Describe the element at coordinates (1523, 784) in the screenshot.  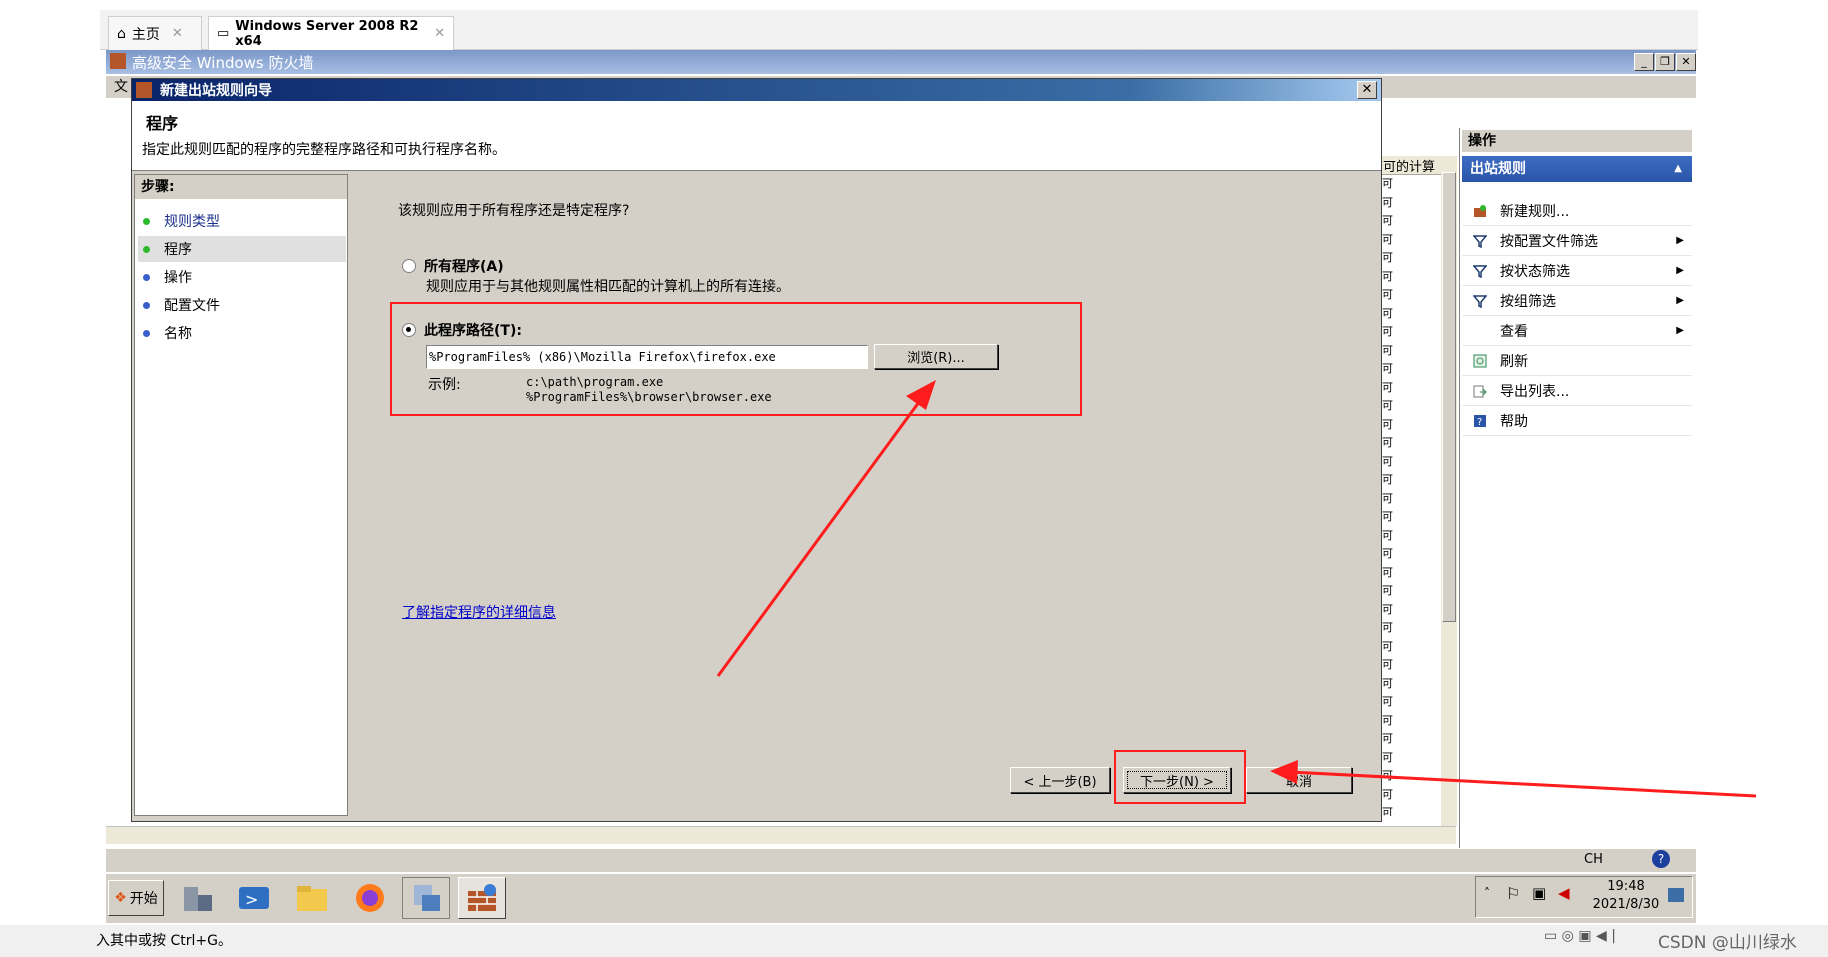
I see `arrow-to-next` at that location.